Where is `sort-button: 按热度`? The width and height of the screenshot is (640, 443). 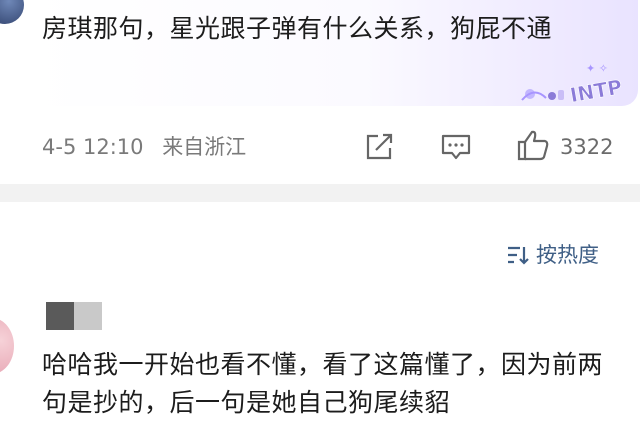
sort-button: 按热度 is located at coordinates (552, 255).